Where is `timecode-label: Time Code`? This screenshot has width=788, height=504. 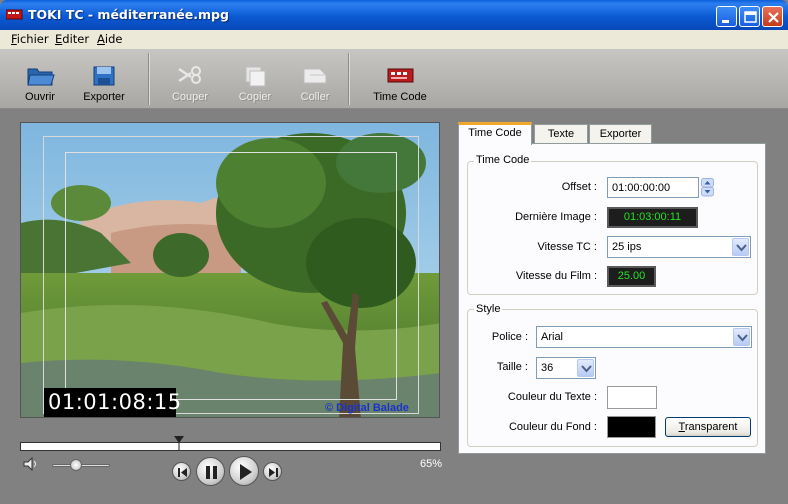
timecode-label: Time Code is located at coordinates (400, 97).